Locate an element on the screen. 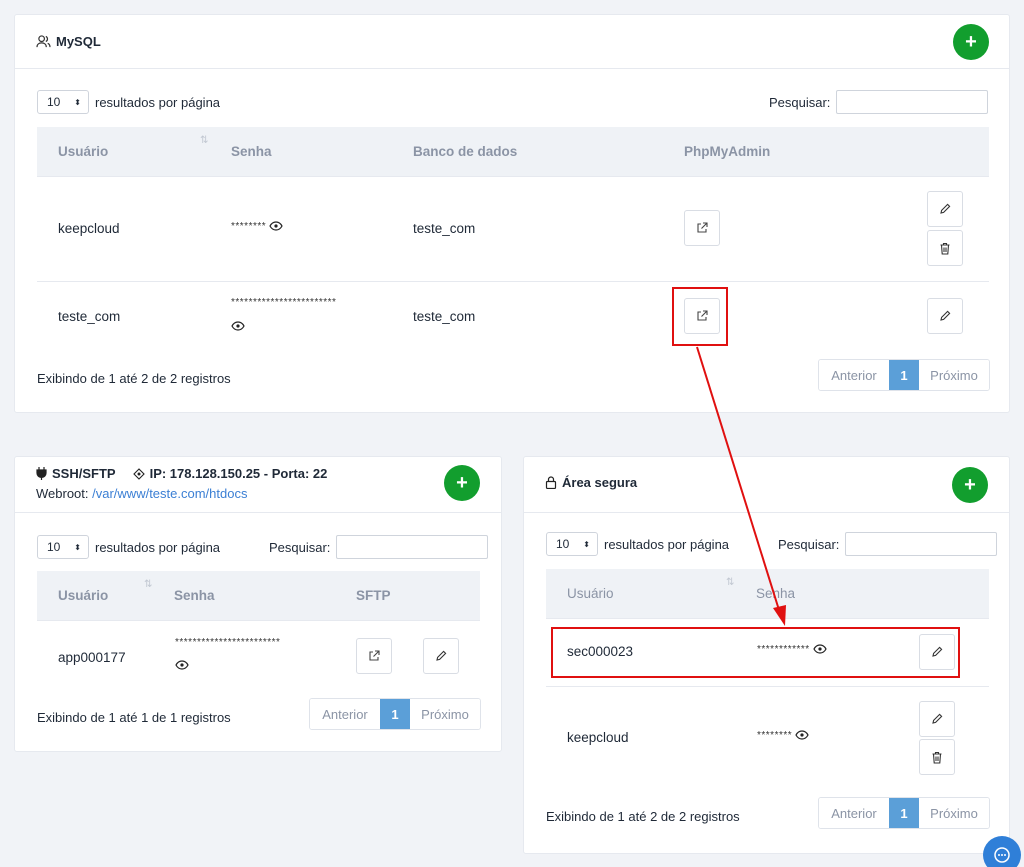 The height and width of the screenshot is (867, 1024). secure-page-length-value: 10 is located at coordinates (563, 544).